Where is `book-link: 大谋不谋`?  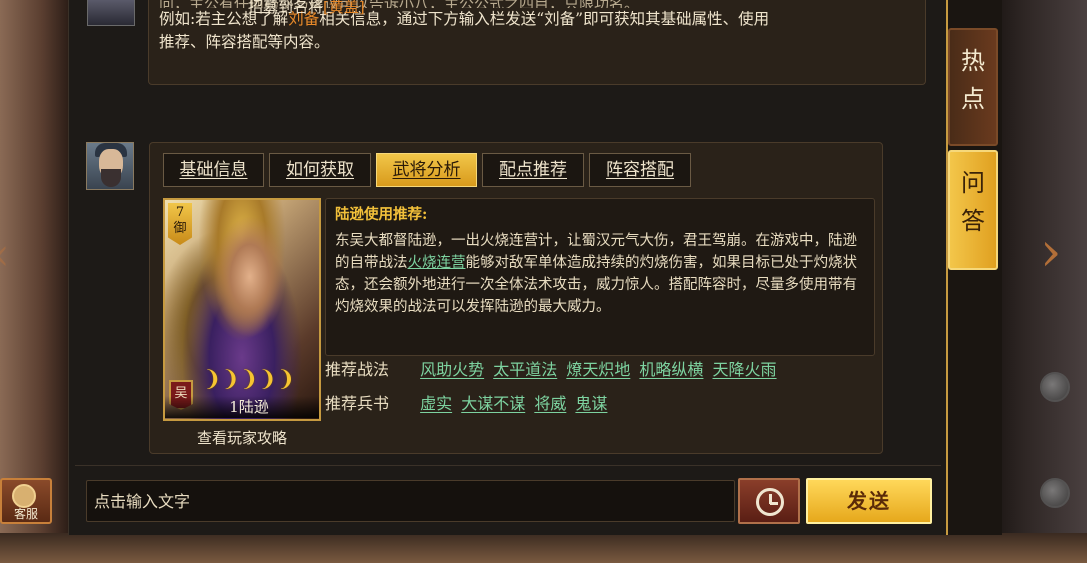
book-link: 大谋不谋 is located at coordinates (493, 403).